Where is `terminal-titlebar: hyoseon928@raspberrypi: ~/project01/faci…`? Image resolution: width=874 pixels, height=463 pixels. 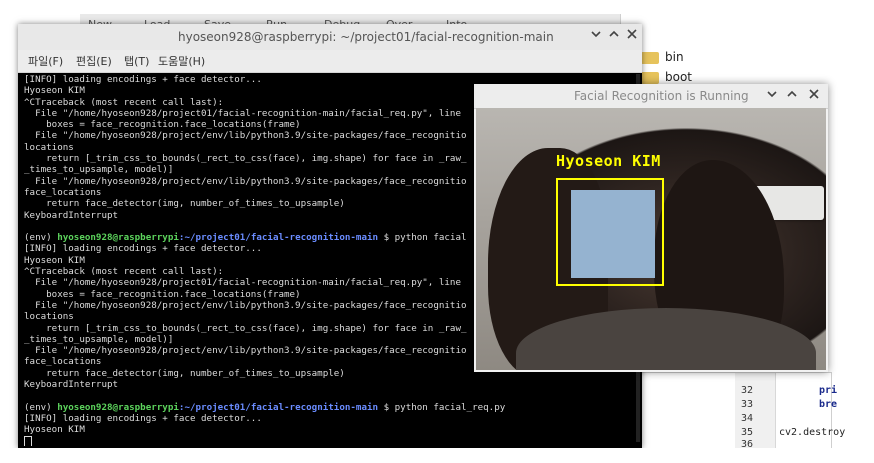 terminal-titlebar: hyoseon928@raspberrypi: ~/project01/faci… is located at coordinates (330, 37).